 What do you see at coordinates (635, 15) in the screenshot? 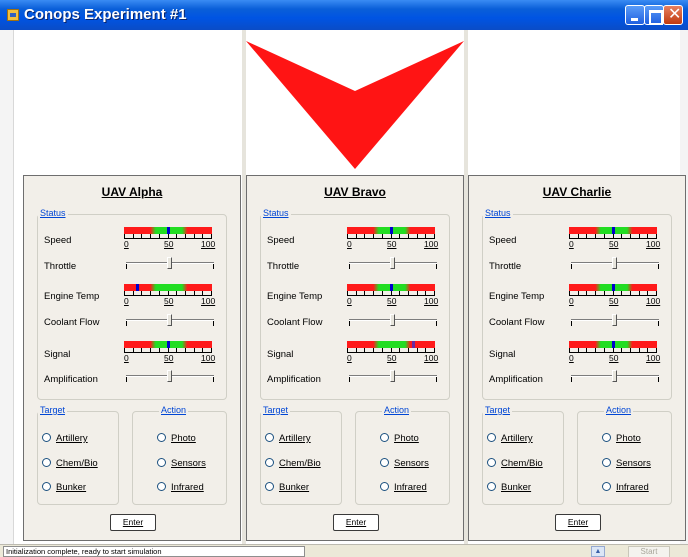
I see `minimize-button` at bounding box center [635, 15].